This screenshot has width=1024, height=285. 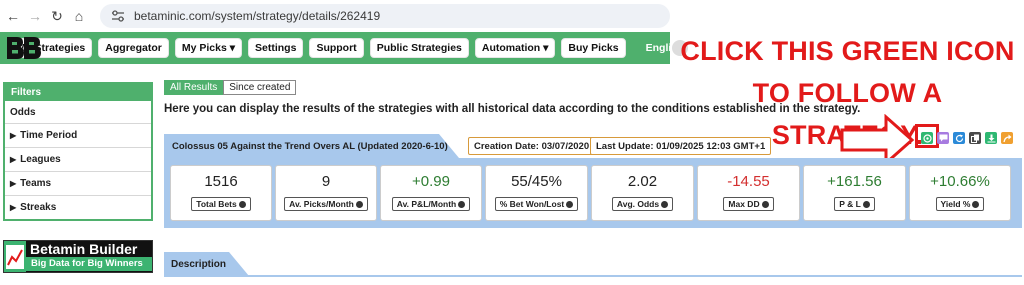 What do you see at coordinates (642, 193) in the screenshot?
I see `stat-card: 2.02 Avg. Odds` at bounding box center [642, 193].